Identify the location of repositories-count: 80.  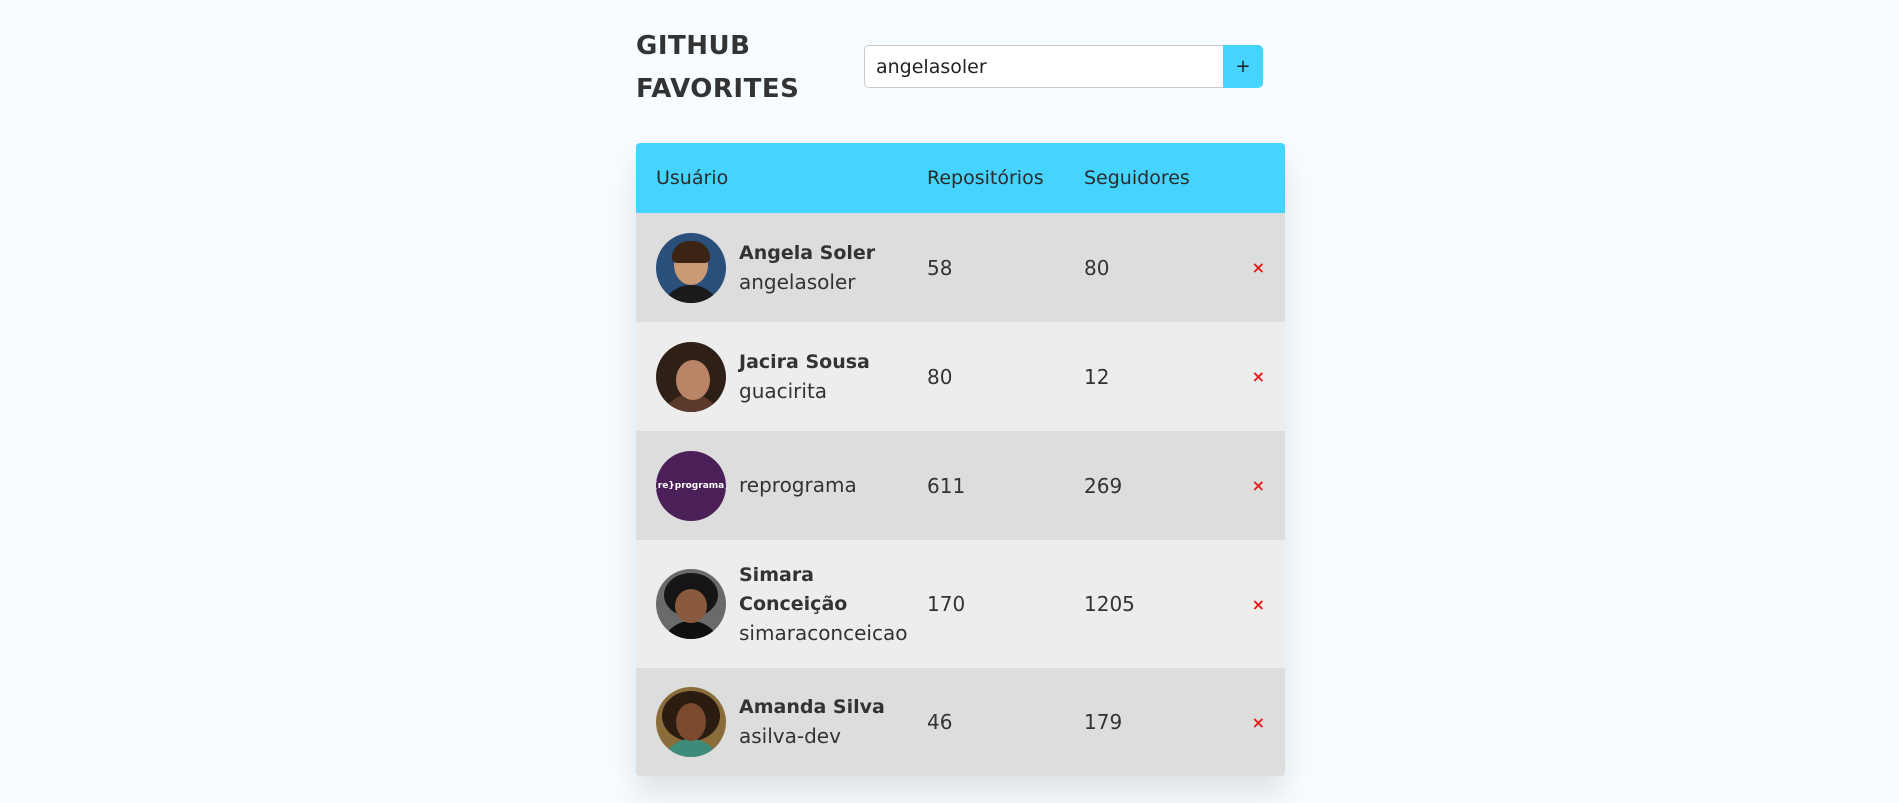
(940, 376).